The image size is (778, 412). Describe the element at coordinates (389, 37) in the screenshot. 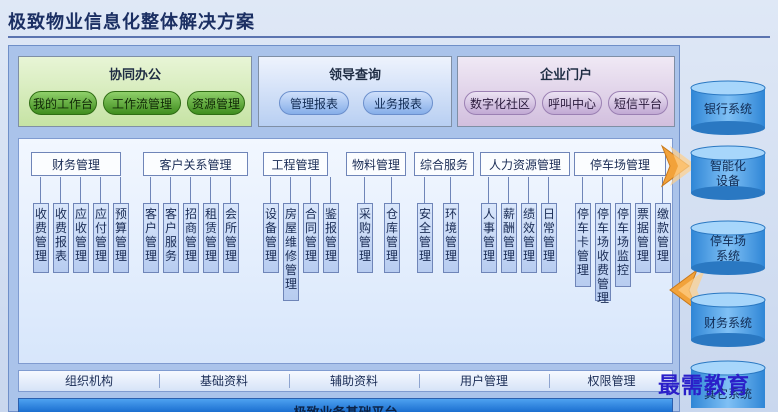

I see `title-divider` at that location.